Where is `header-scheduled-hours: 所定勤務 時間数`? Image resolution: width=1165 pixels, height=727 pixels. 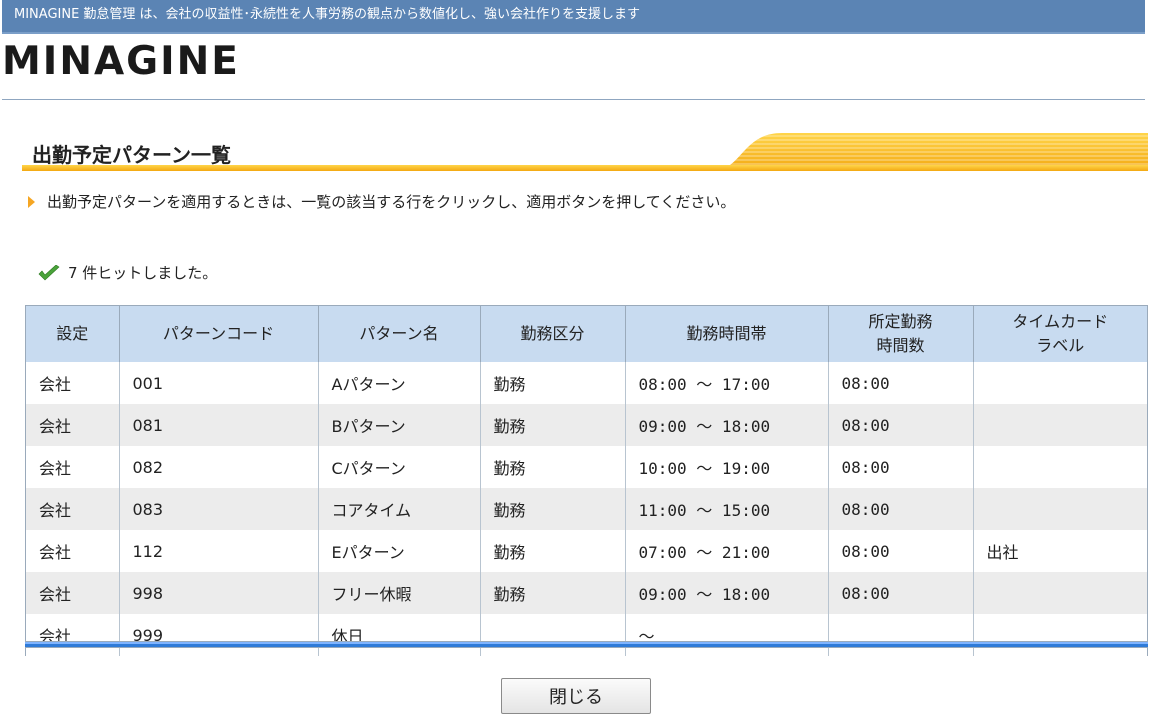 header-scheduled-hours: 所定勤務 時間数 is located at coordinates (901, 334).